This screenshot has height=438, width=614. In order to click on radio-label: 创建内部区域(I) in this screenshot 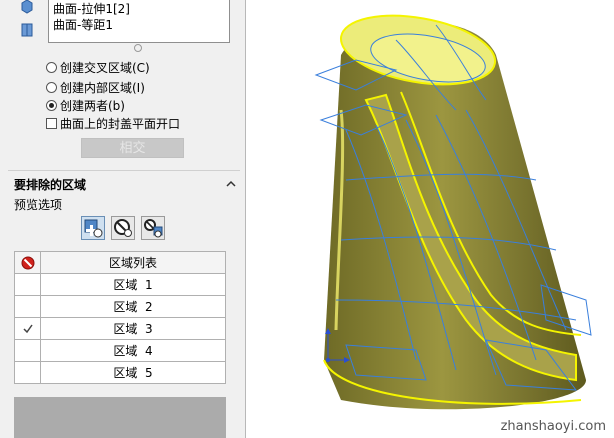, I will do `click(102, 87)`.